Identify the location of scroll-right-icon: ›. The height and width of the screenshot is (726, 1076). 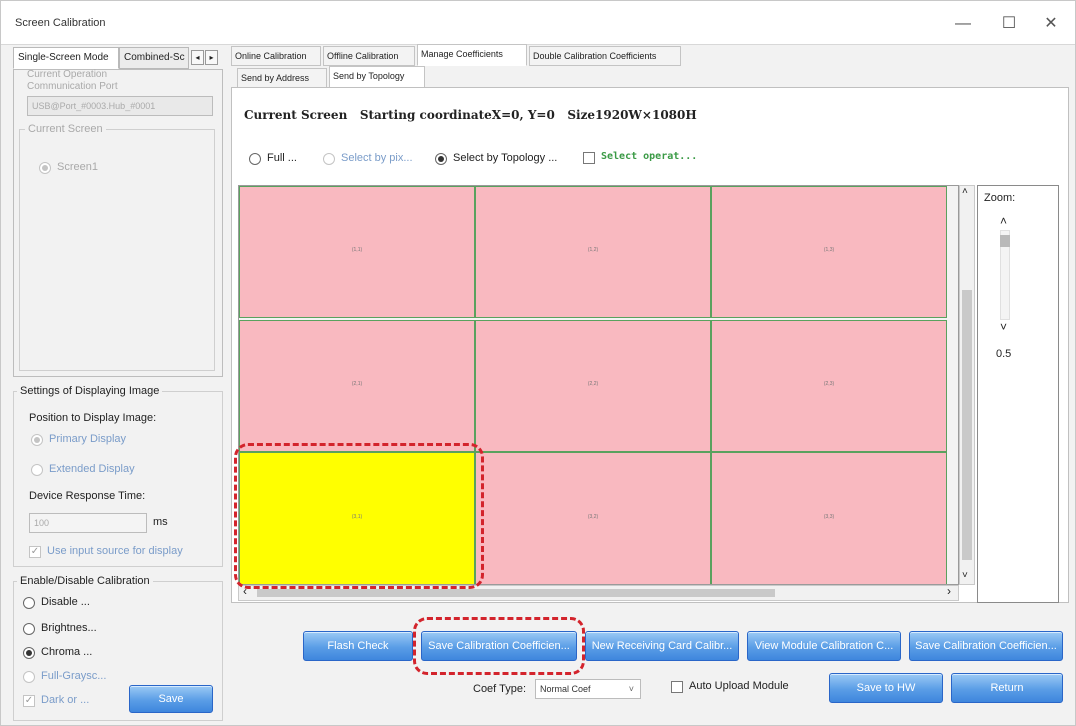
(949, 591).